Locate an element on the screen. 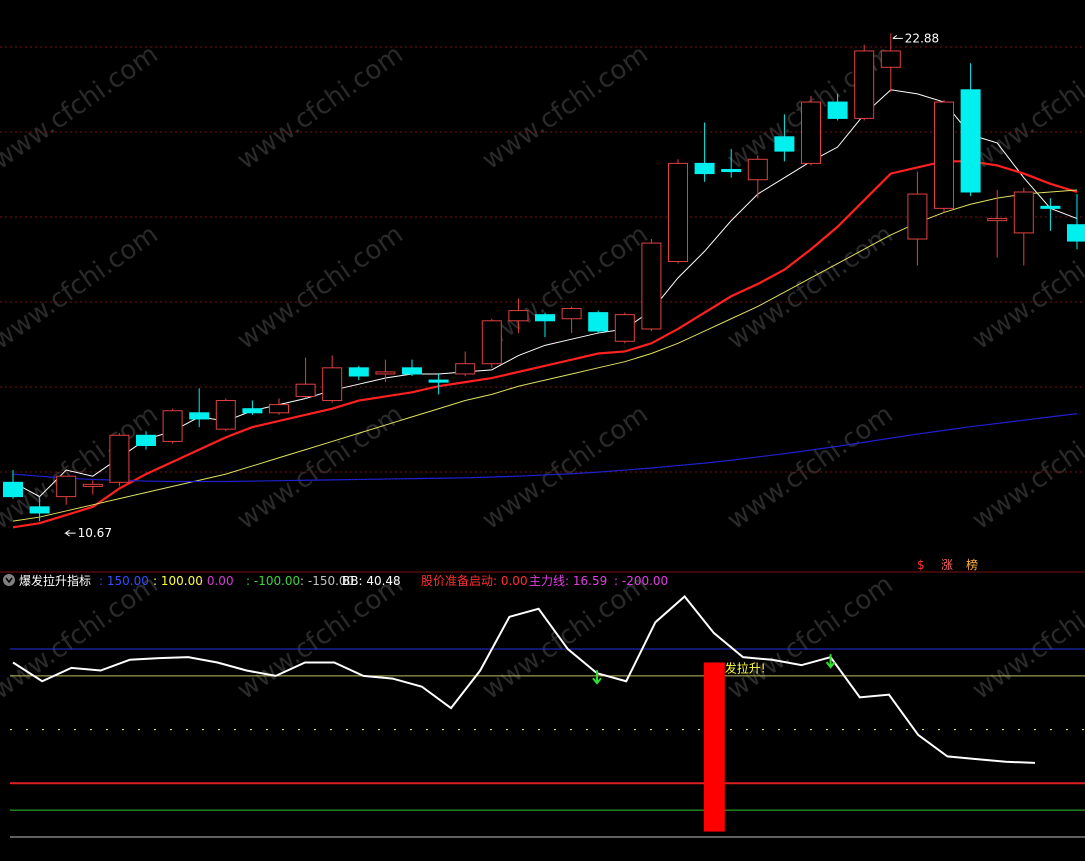 The image size is (1085, 861). low-arrow-icon is located at coordinates (70, 533).